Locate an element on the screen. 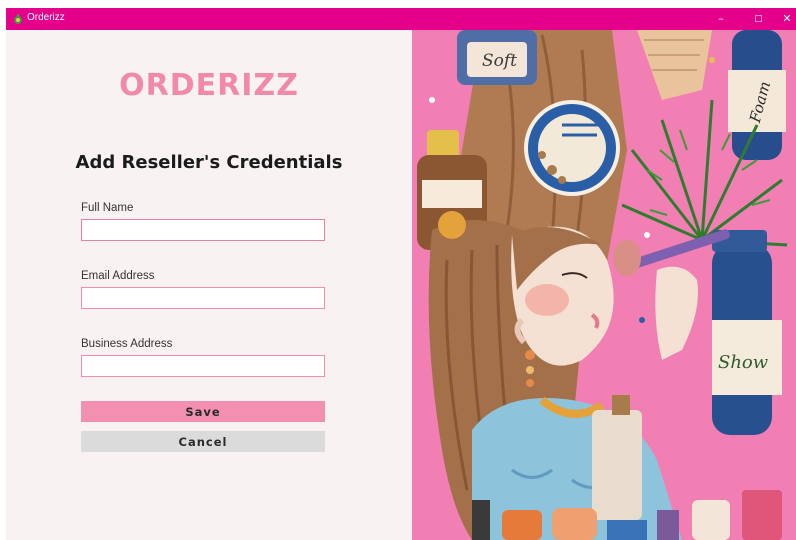  close-button: ✕ is located at coordinates (784, 19).